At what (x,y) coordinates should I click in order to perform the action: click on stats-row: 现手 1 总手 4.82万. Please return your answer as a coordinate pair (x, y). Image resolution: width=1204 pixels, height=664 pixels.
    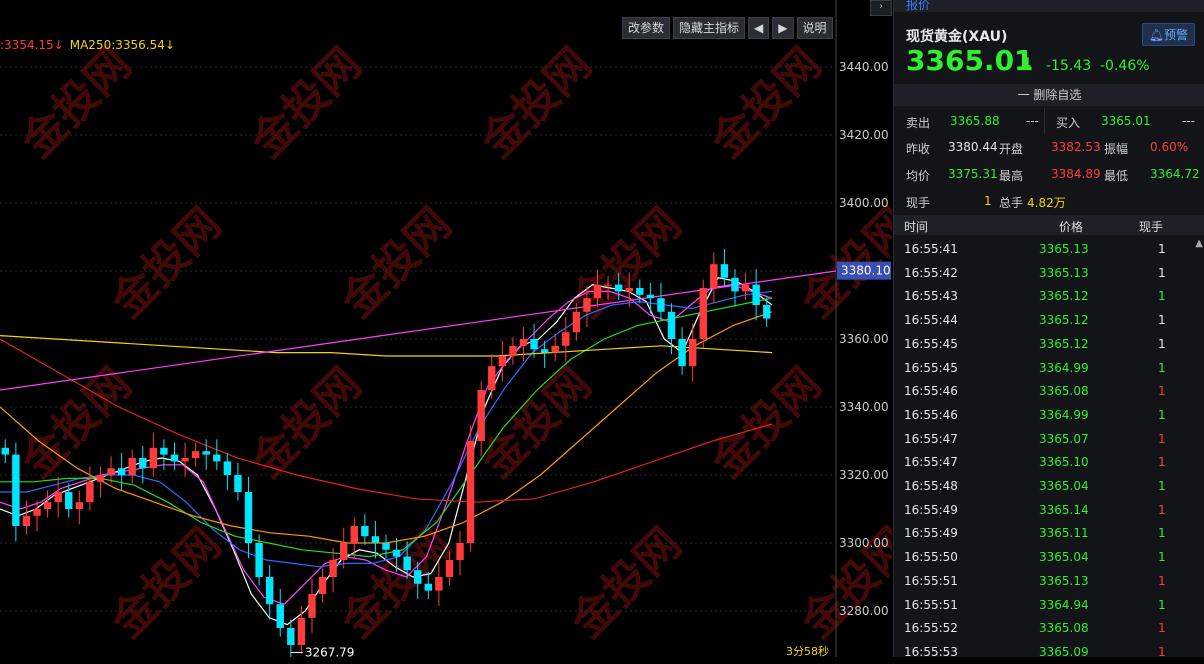
    Looking at the image, I should click on (1049, 201).